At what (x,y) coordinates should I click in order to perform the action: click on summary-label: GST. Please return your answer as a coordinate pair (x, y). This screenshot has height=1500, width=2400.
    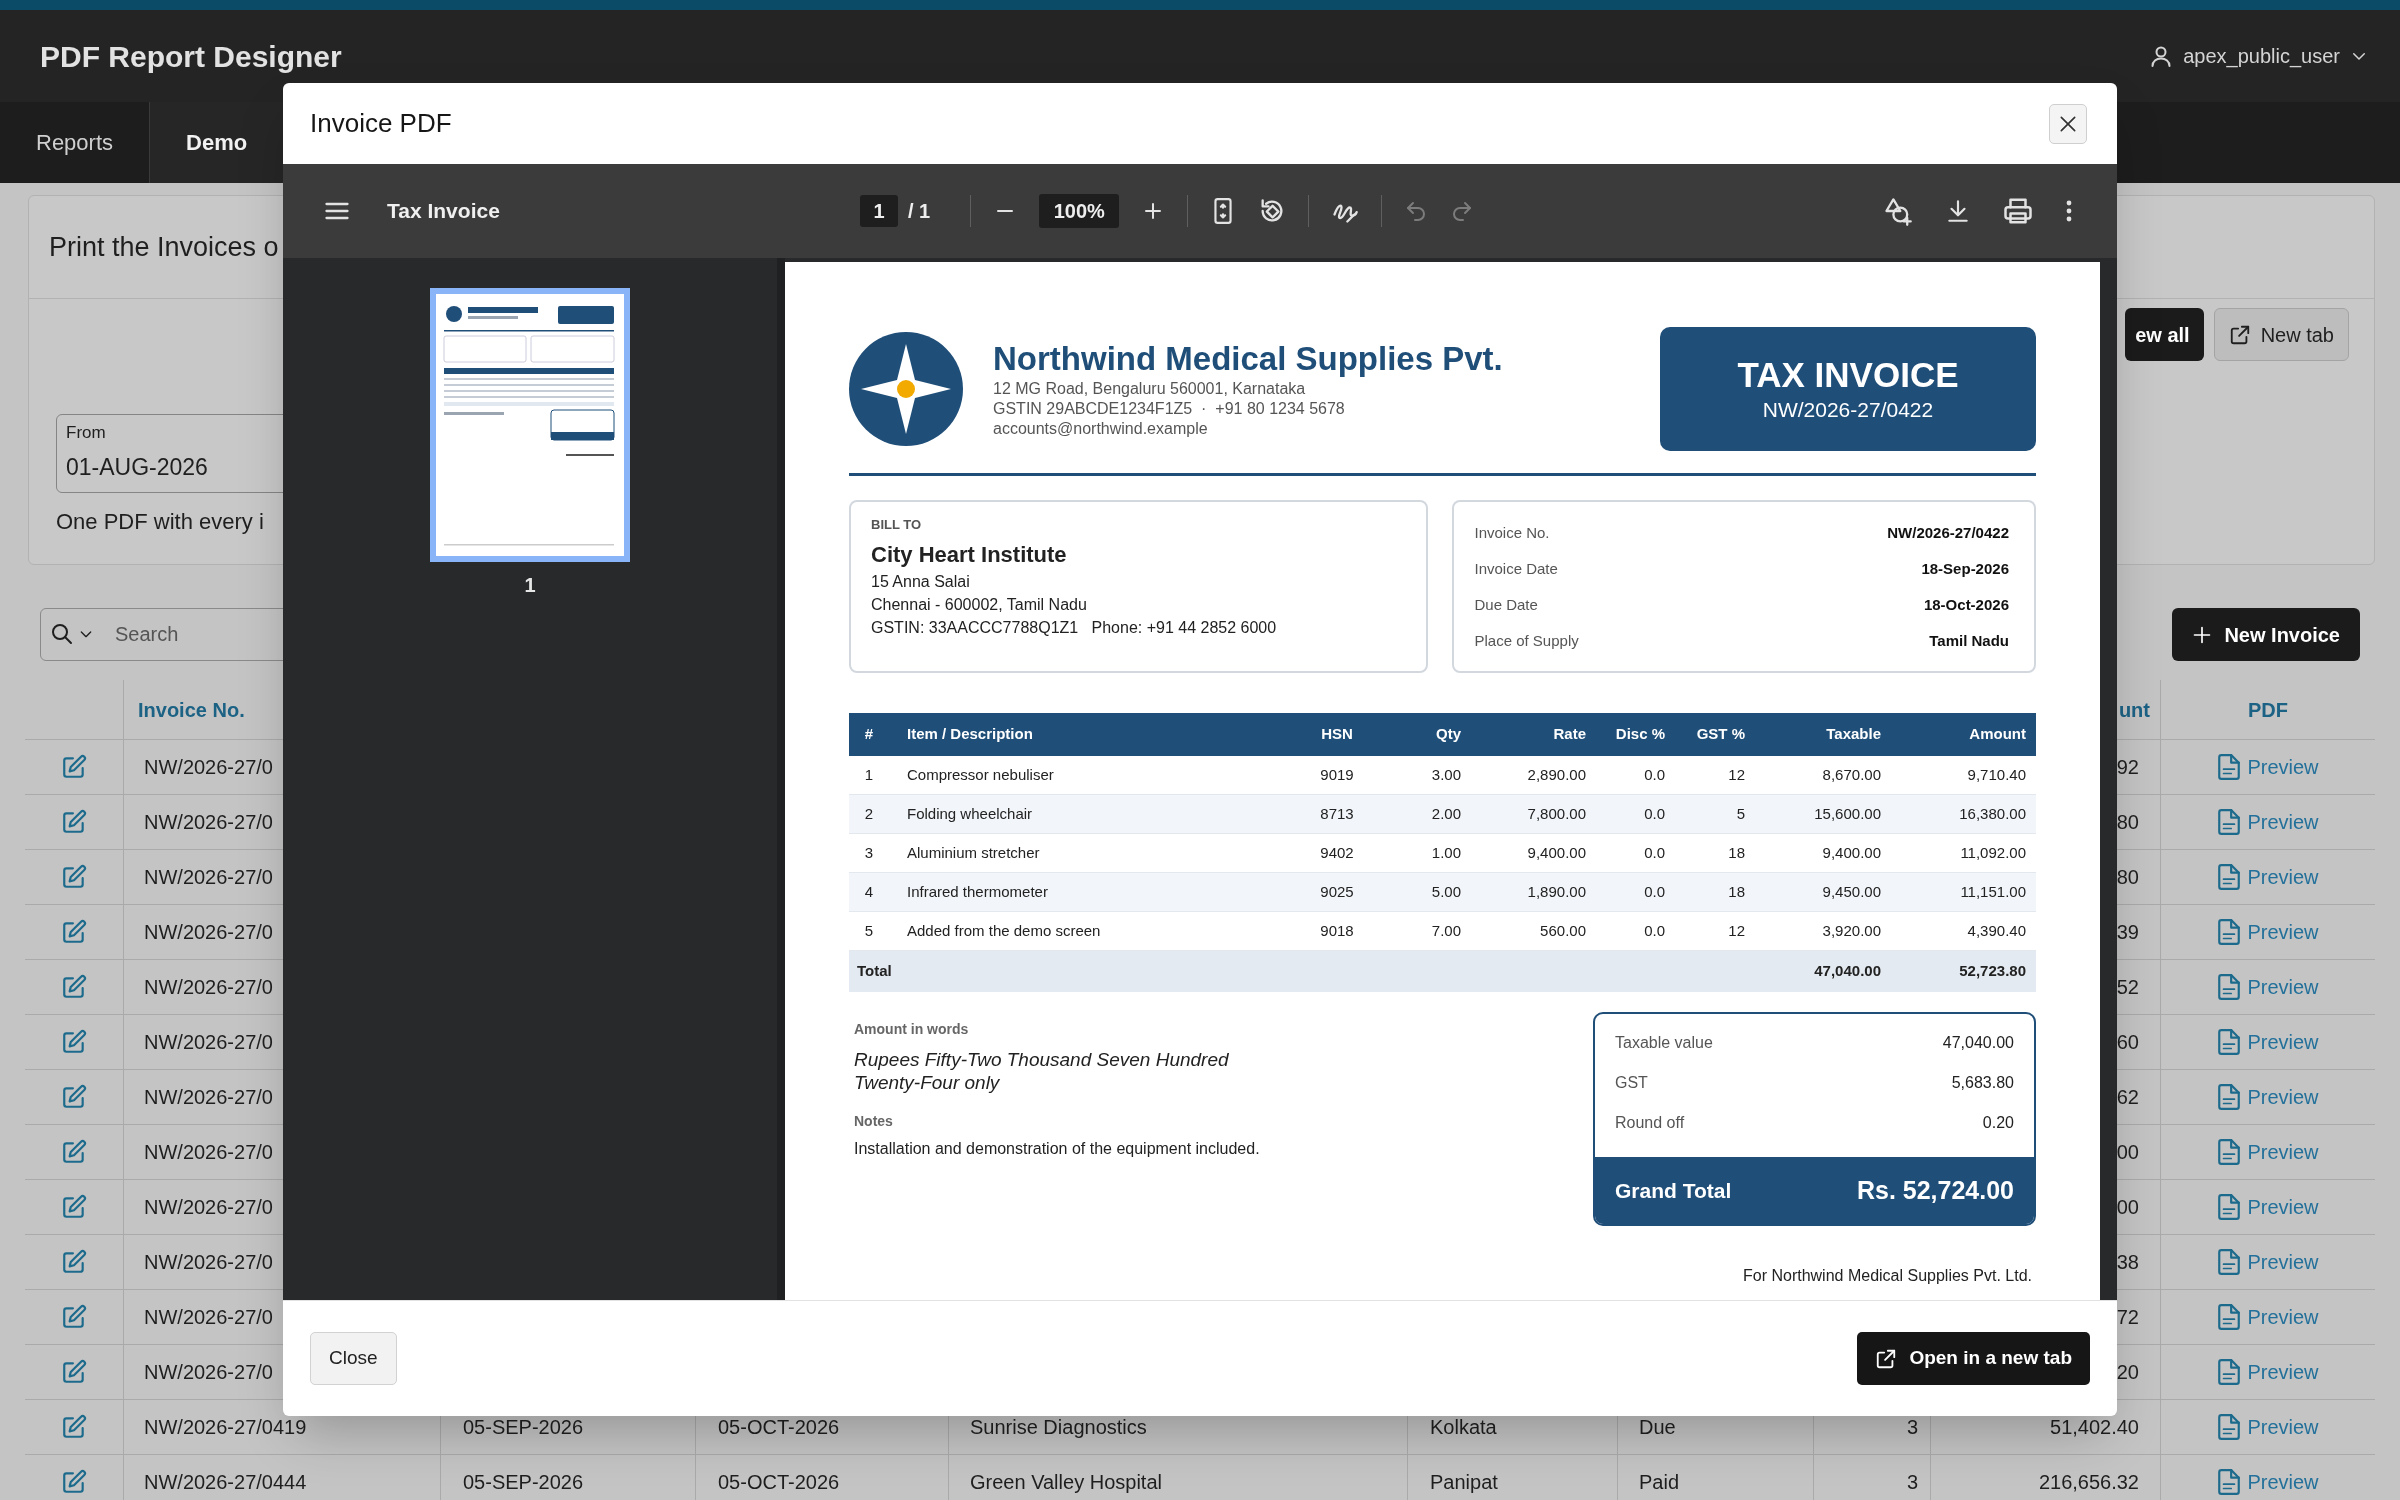
    Looking at the image, I should click on (1631, 1083).